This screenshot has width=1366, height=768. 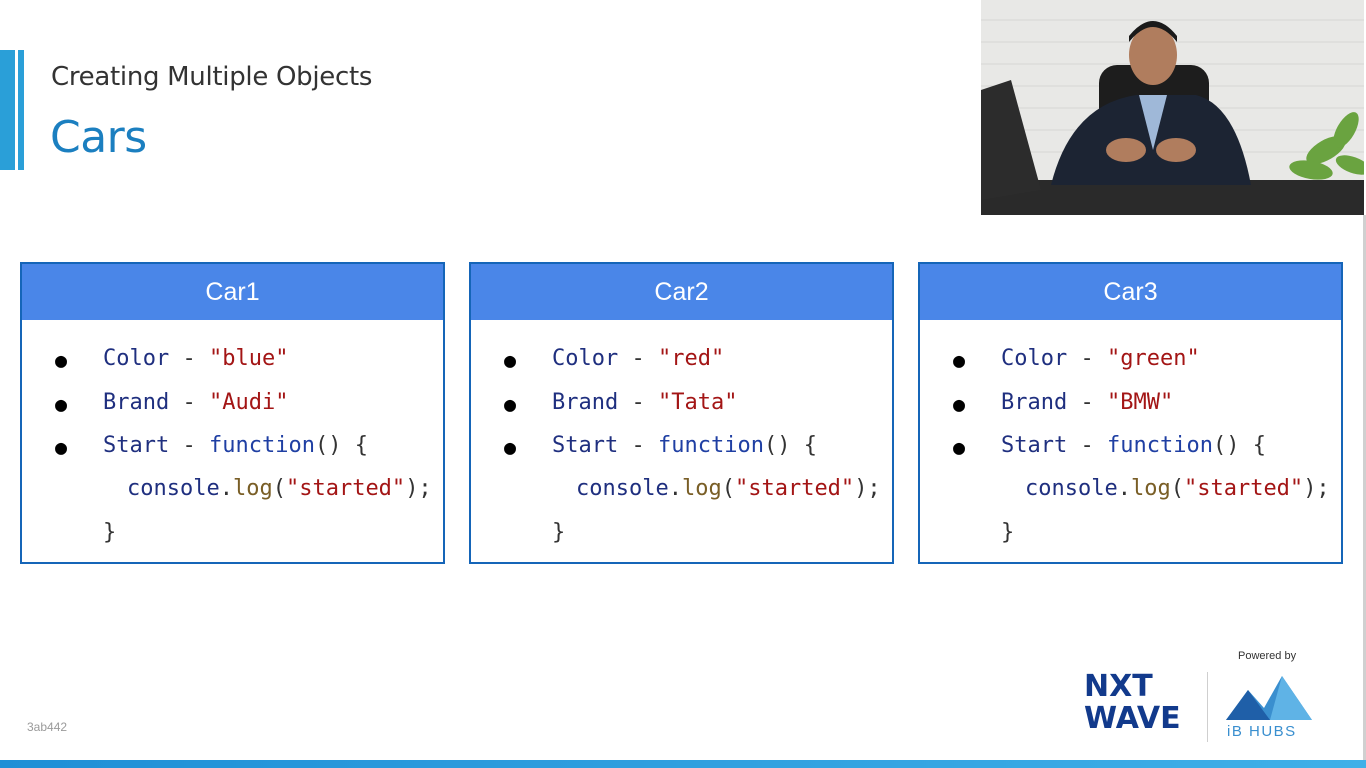 I want to click on car2-header: Car2, so click(x=681, y=292).